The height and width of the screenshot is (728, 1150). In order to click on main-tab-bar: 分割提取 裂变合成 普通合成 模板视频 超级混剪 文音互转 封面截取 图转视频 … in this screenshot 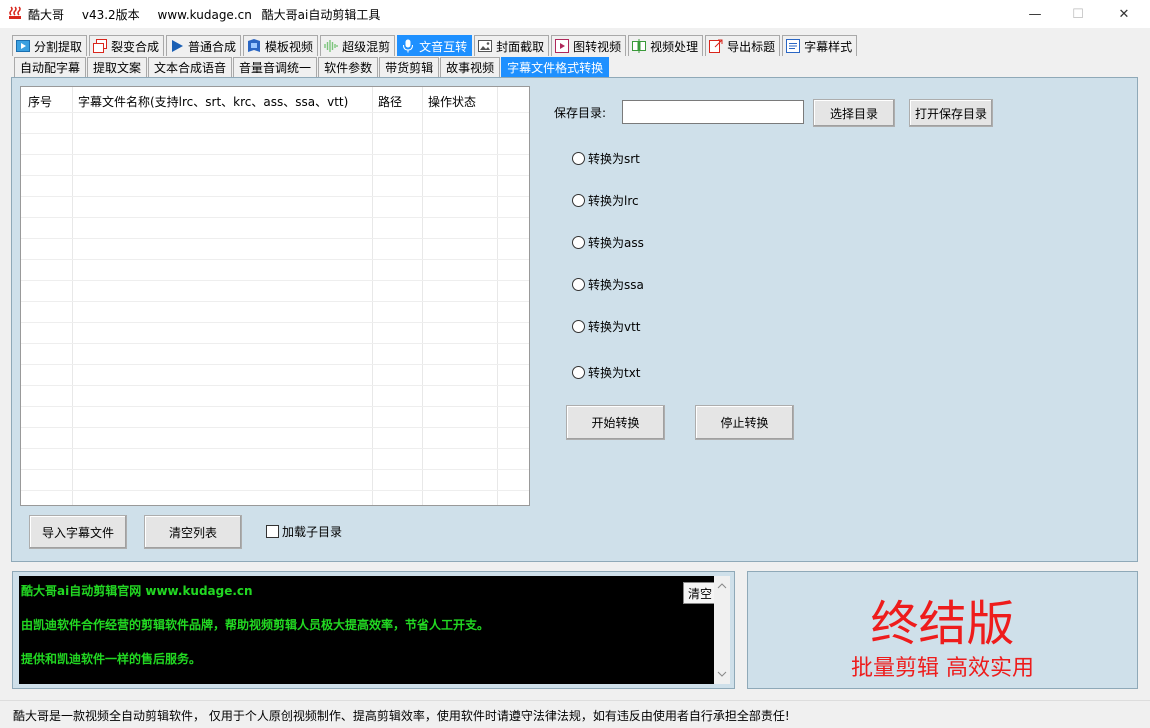, I will do `click(435, 45)`.